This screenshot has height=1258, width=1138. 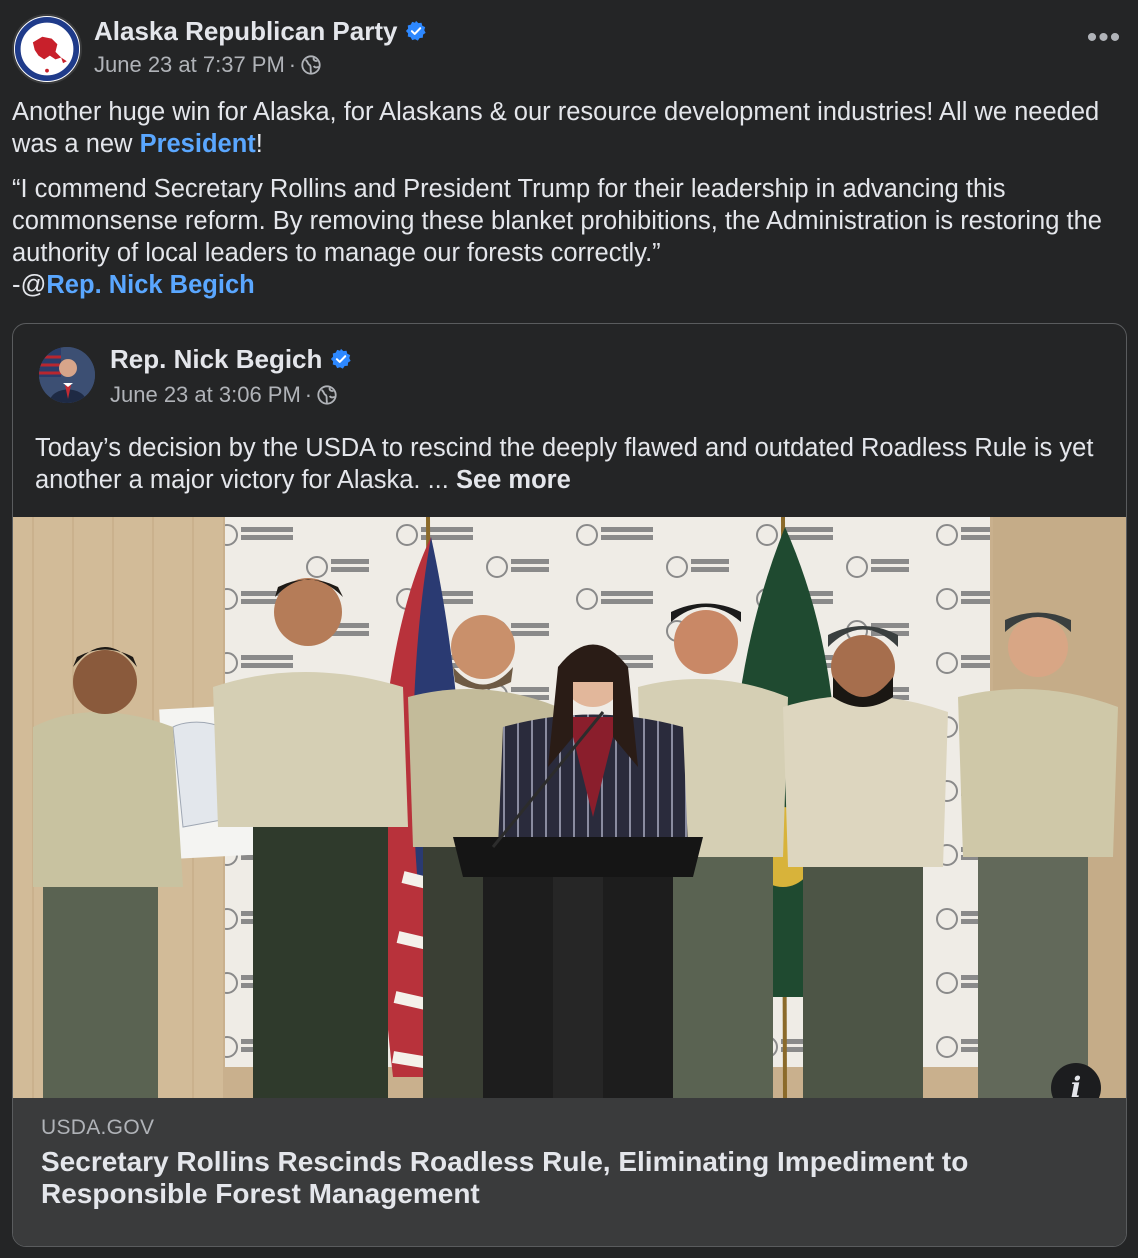 What do you see at coordinates (245, 31) in the screenshot?
I see `post-author-label: Alaska Republican Party` at bounding box center [245, 31].